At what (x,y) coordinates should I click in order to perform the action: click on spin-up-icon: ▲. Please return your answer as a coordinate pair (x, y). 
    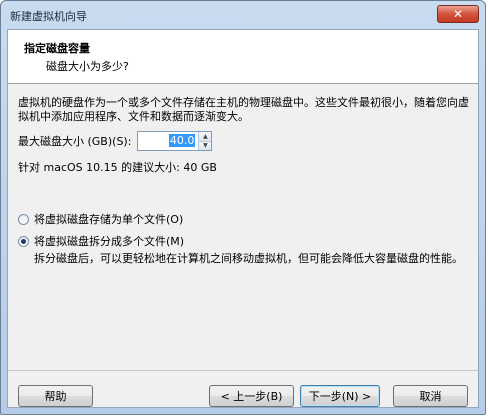
    Looking at the image, I should click on (205, 136).